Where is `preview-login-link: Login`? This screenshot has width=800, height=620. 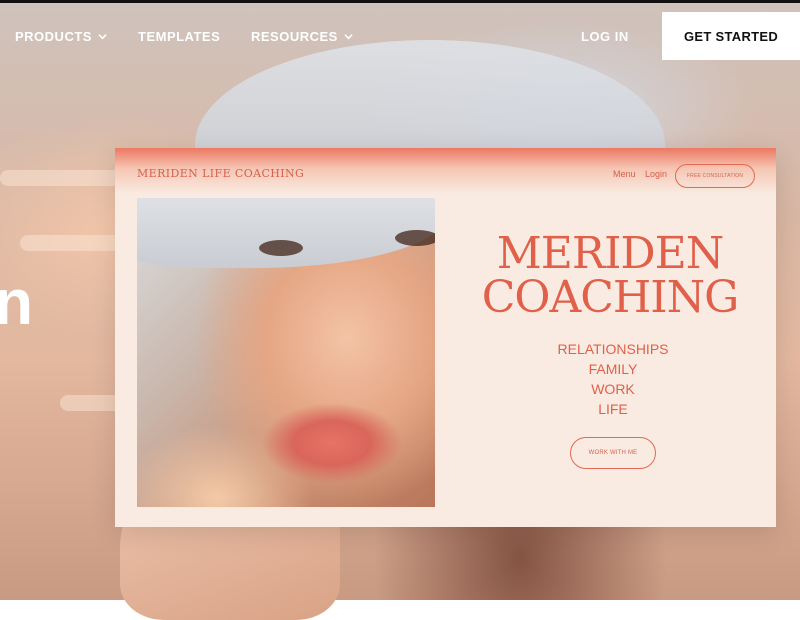
preview-login-link: Login is located at coordinates (656, 174).